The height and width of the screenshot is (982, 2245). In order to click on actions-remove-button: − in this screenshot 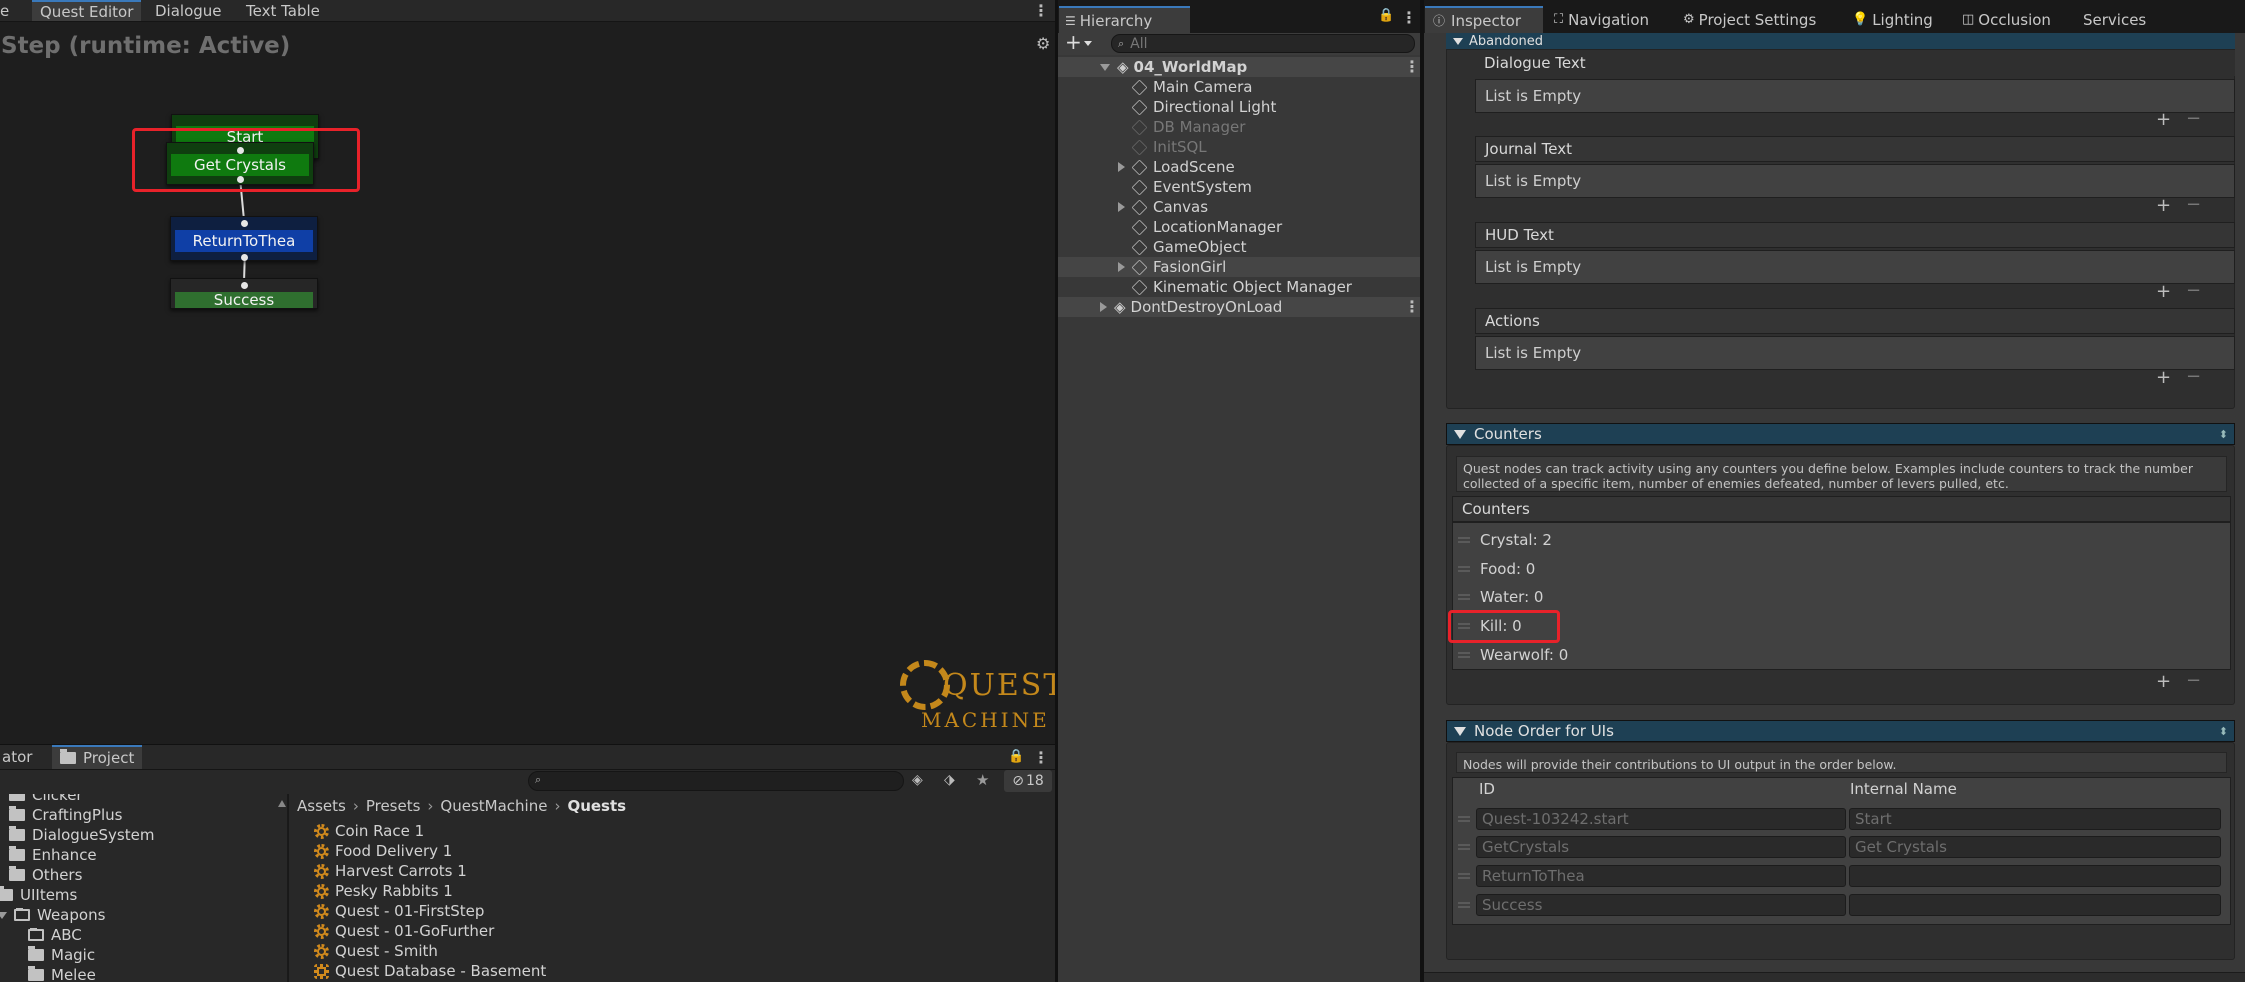, I will do `click(2193, 376)`.